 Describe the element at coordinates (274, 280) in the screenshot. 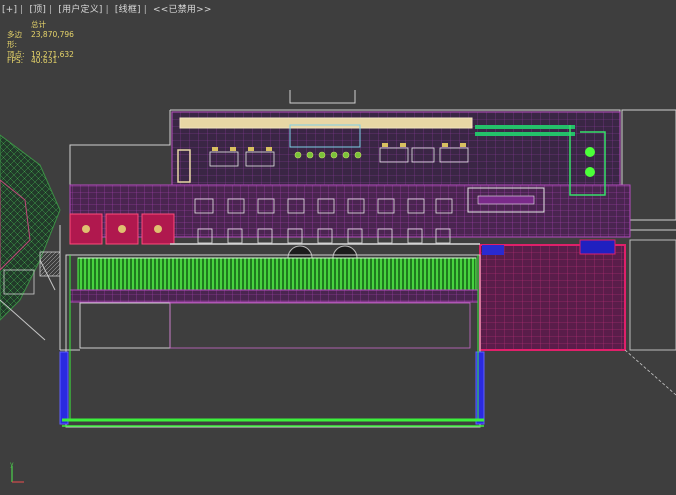

I see `green-planter-row` at that location.